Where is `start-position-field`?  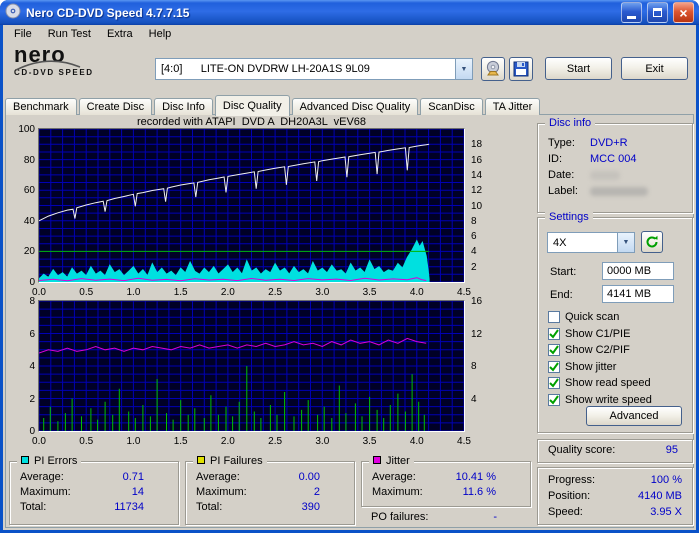 start-position-field is located at coordinates (638, 271).